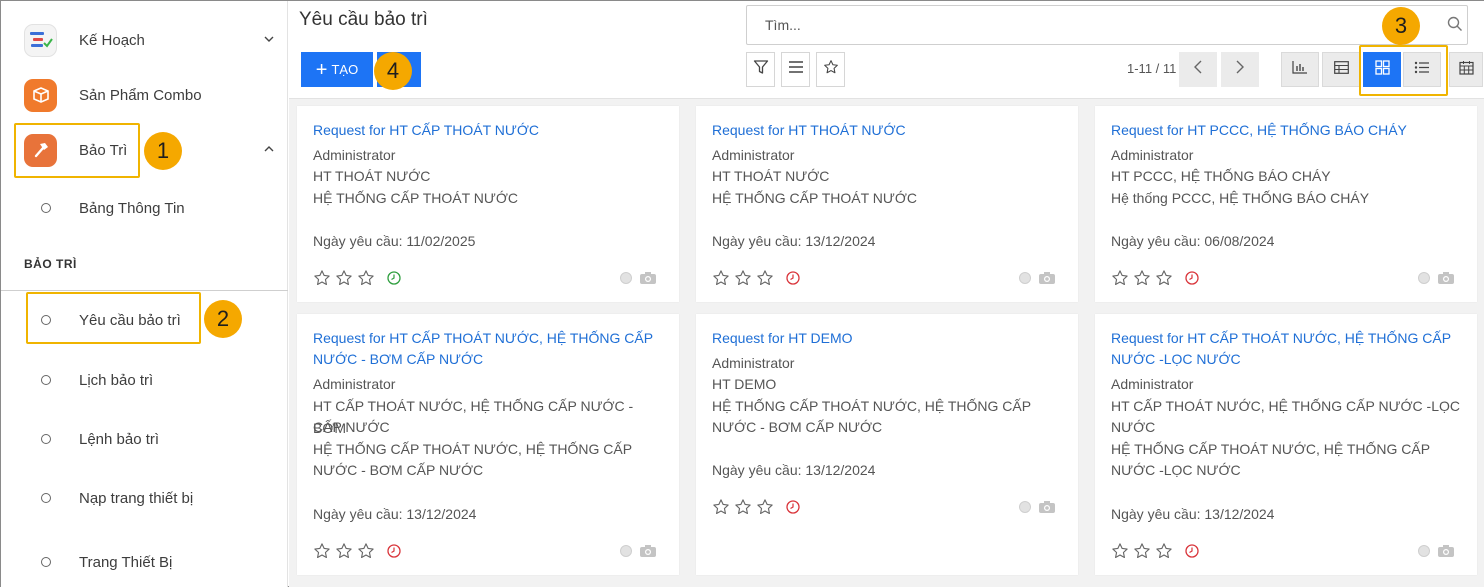  What do you see at coordinates (132, 208) in the screenshot?
I see `sidebar-item-label: Bảng Thông Tin` at bounding box center [132, 208].